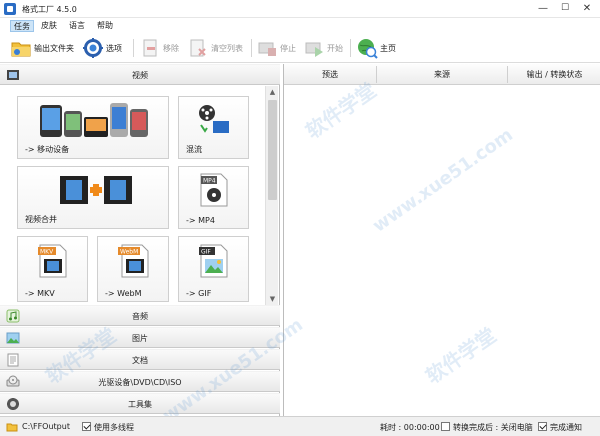  What do you see at coordinates (47, 149) in the screenshot?
I see `tile-mobile-devices-label: -> 移动设备` at bounding box center [47, 149].